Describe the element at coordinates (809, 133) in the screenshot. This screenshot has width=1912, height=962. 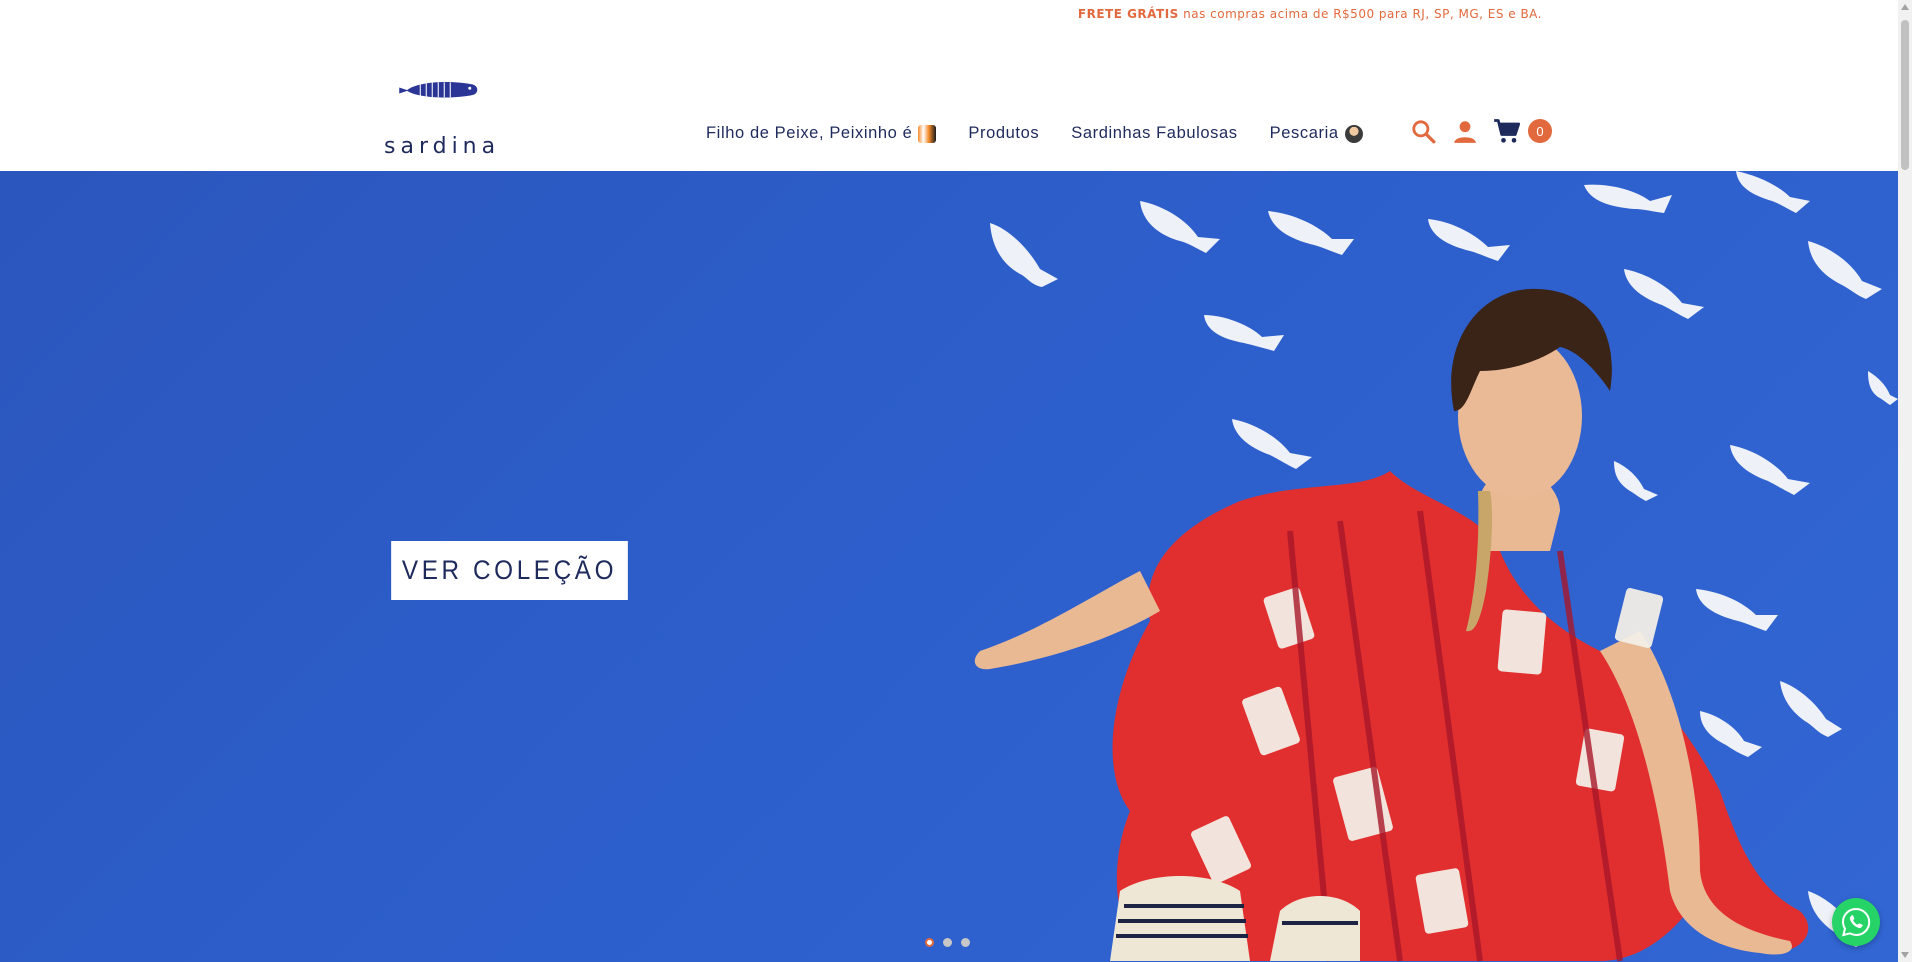
I see `nav-item-label: Filho de Peixe, Peixinho é` at that location.